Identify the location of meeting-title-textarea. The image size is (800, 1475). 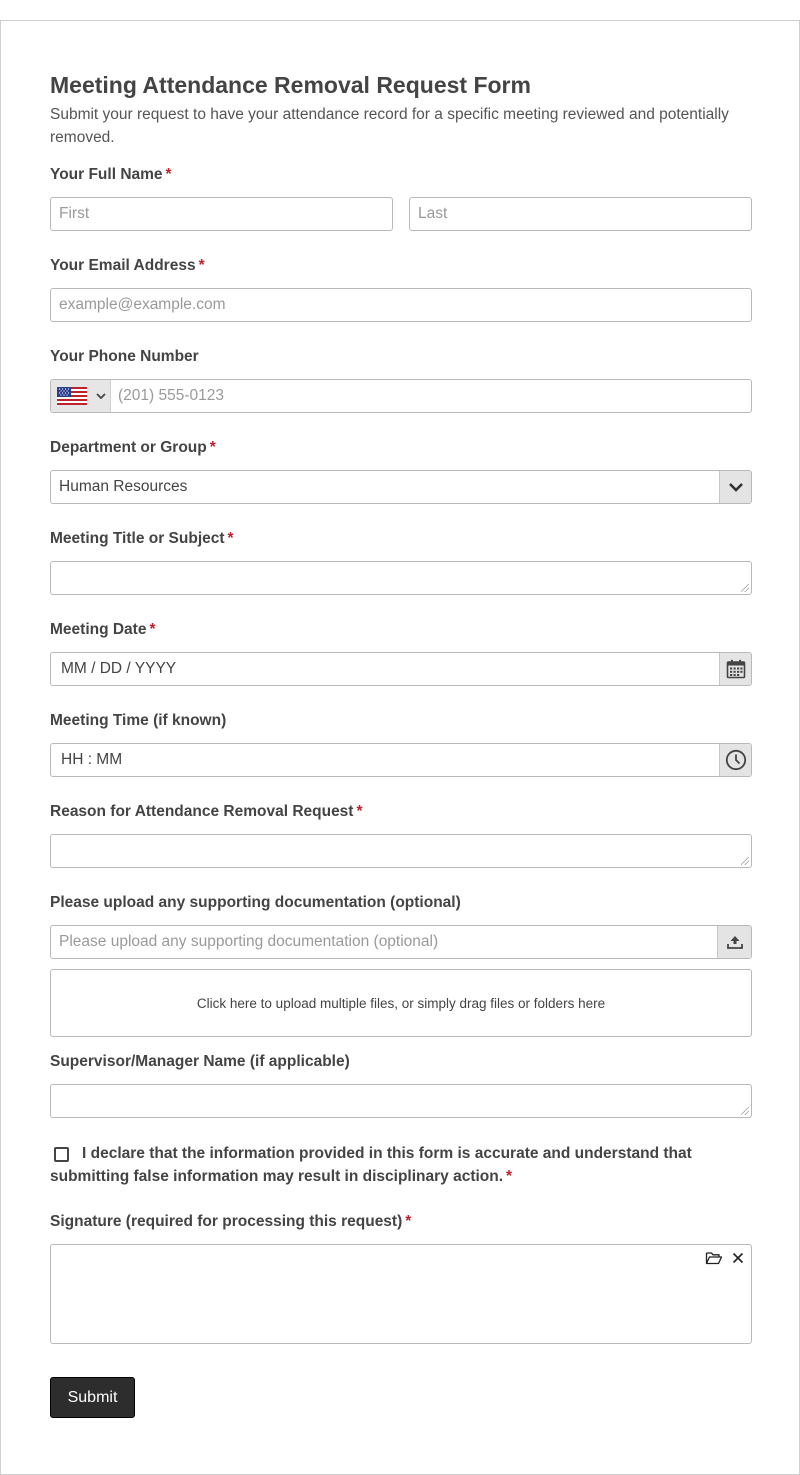
(401, 578).